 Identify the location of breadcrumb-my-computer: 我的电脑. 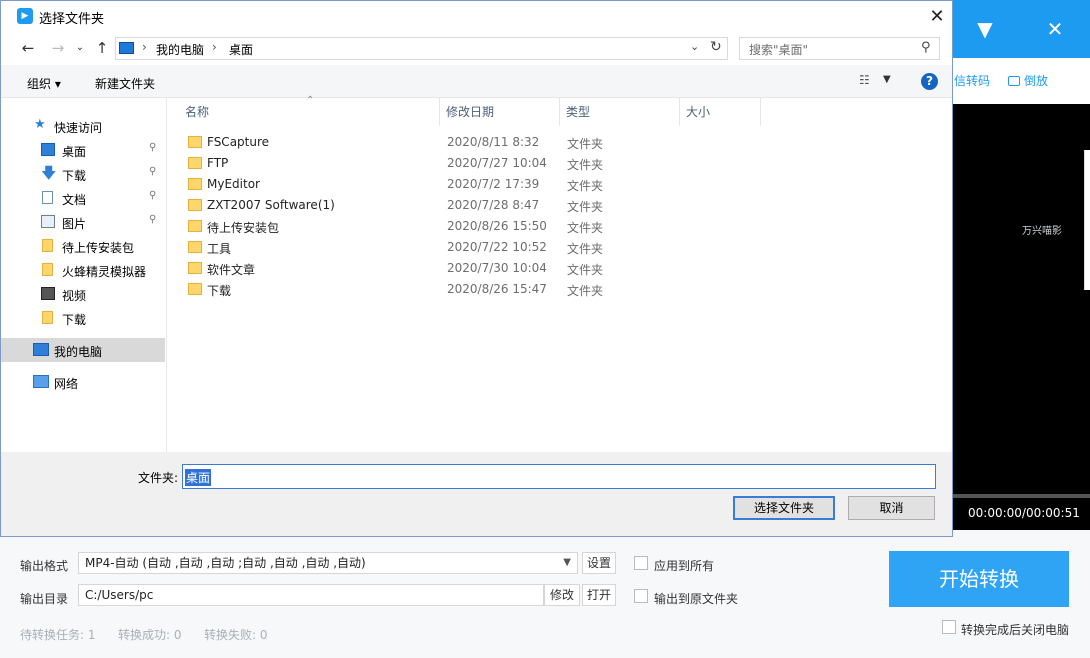
(180, 49).